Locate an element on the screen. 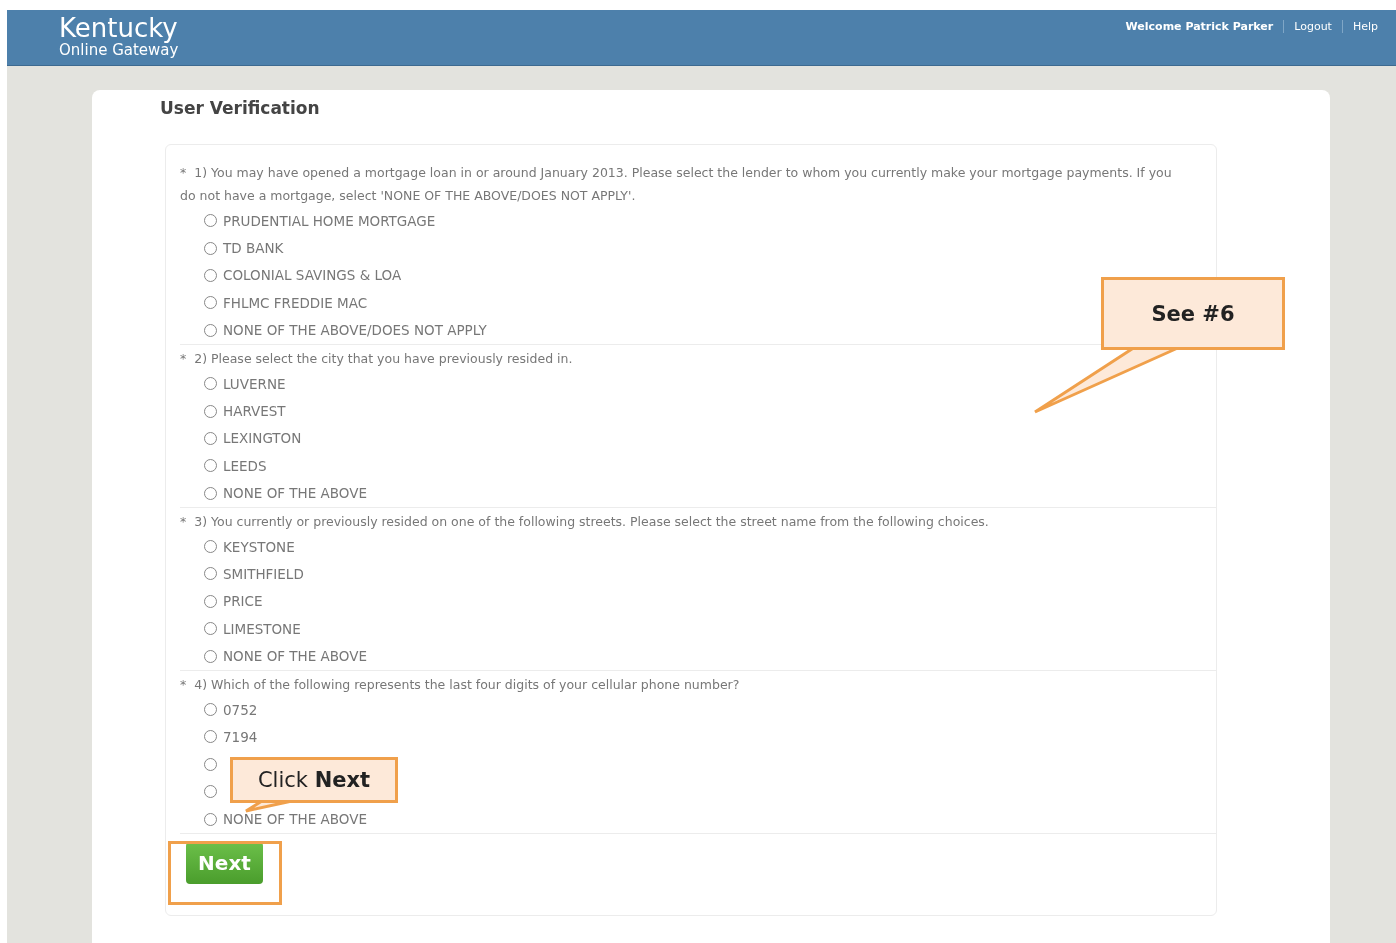  option-label: LUVERNE is located at coordinates (254, 383).